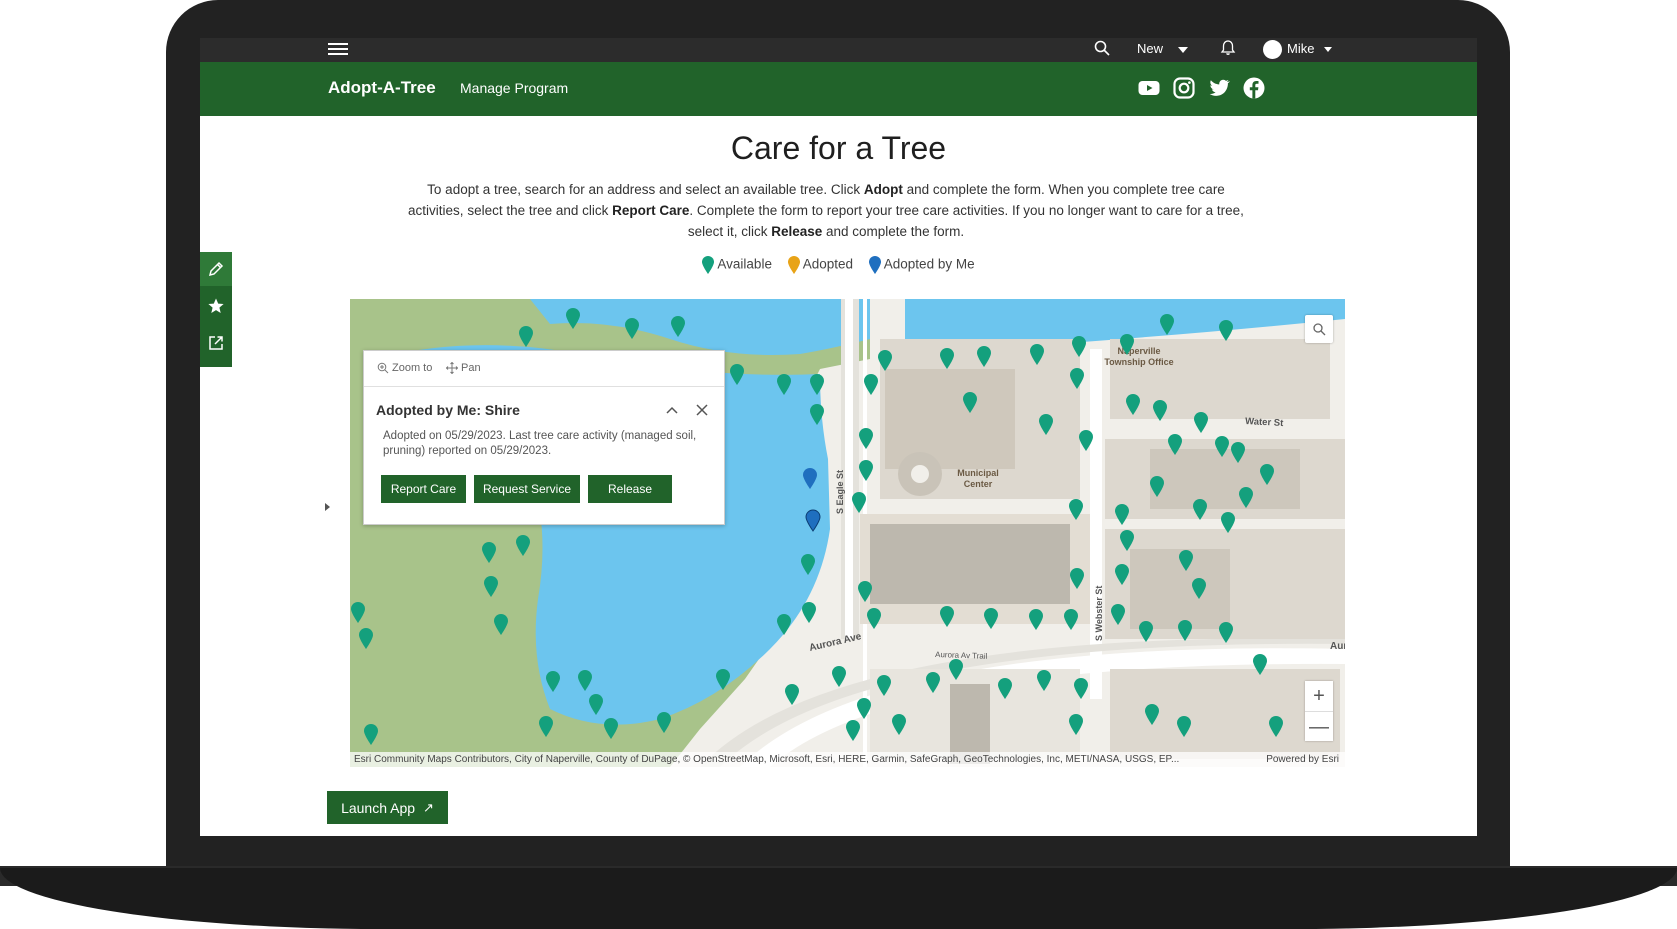 The image size is (1677, 929). What do you see at coordinates (1319, 696) in the screenshot?
I see `zoom-in-button: +` at bounding box center [1319, 696].